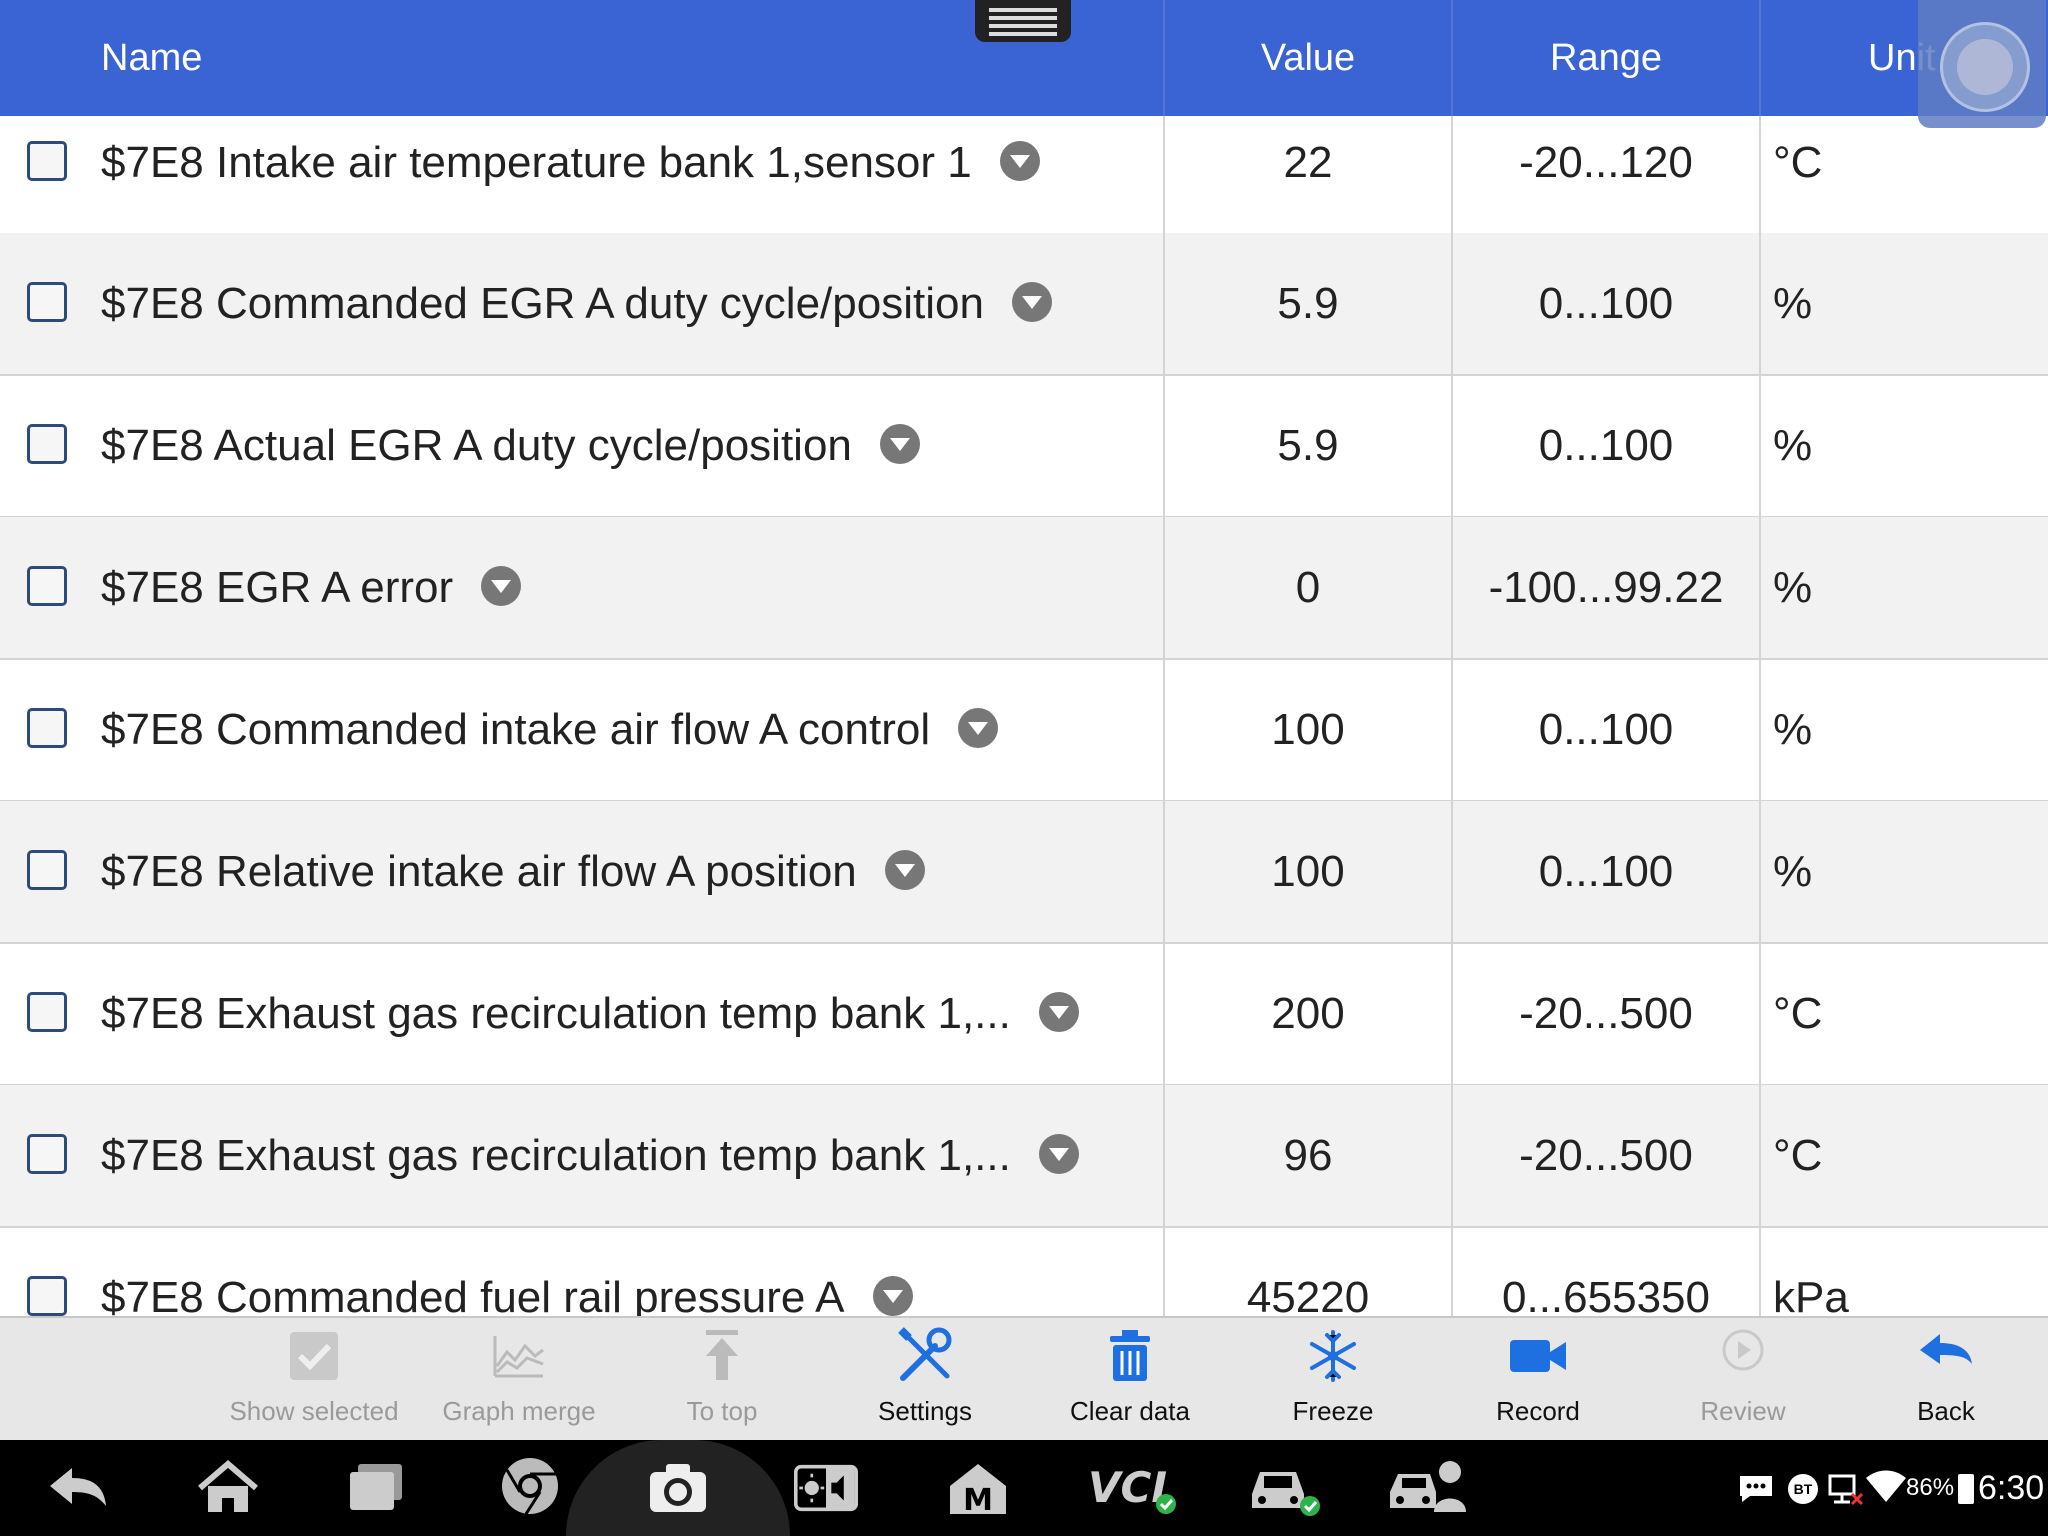 Image resolution: width=2048 pixels, height=1536 pixels. Describe the element at coordinates (1308, 162) in the screenshot. I see `parameter-value: 22` at that location.